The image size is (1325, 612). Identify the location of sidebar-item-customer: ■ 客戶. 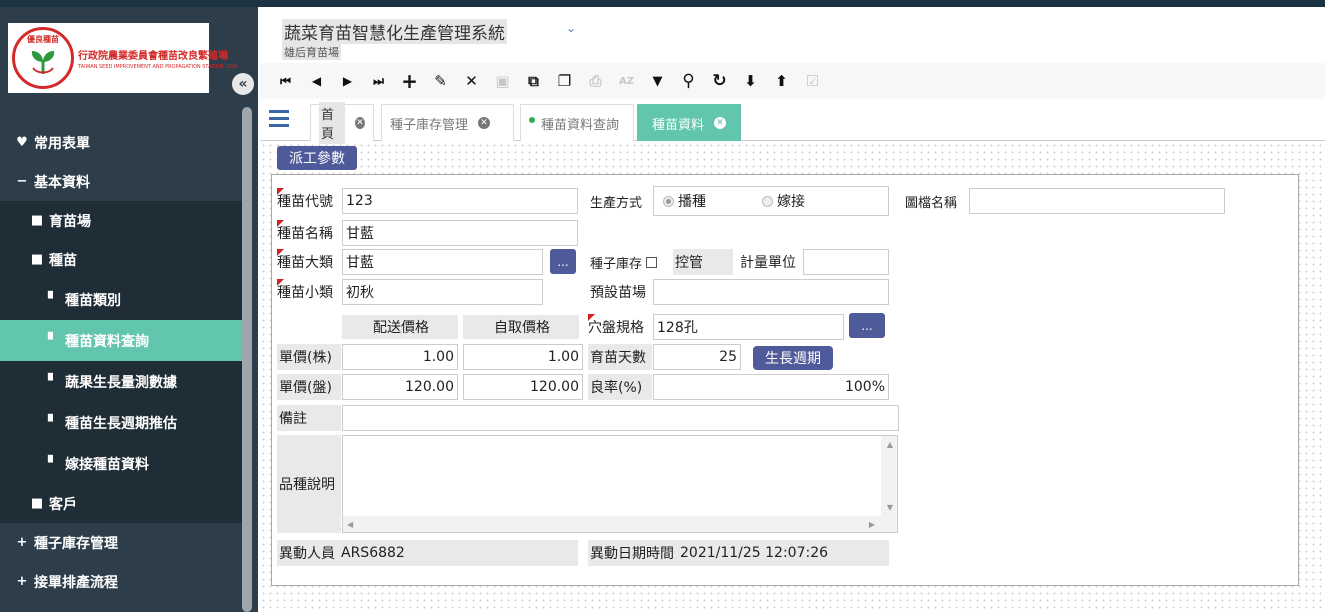
(121, 503).